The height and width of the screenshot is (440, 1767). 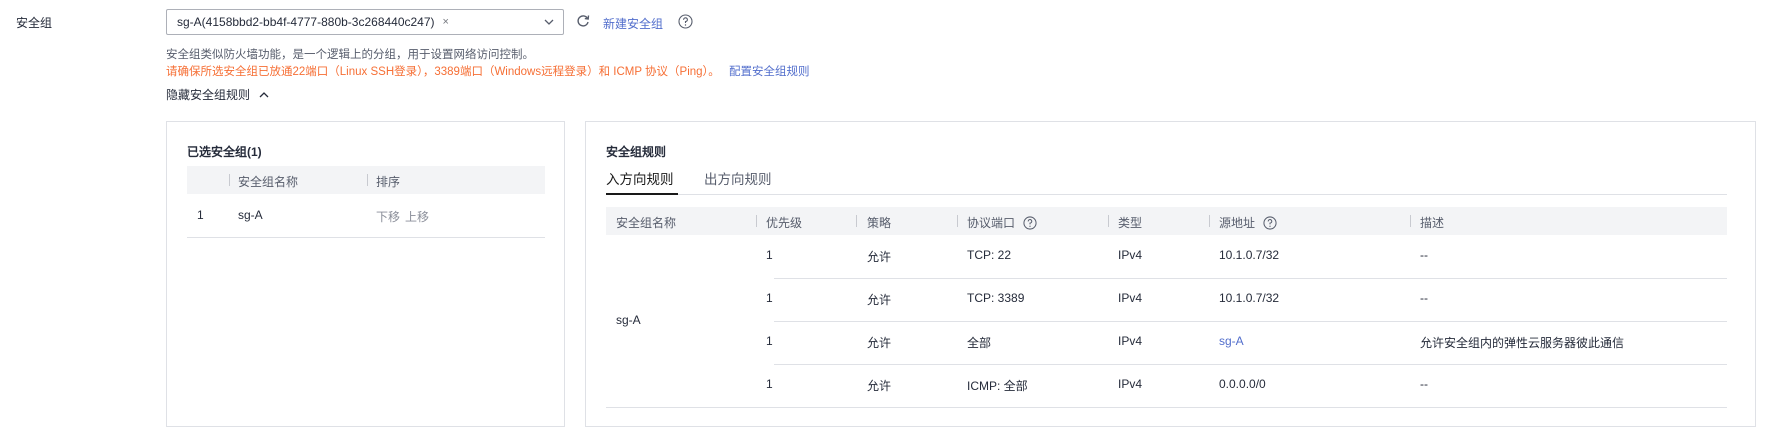 I want to click on table-row: 1 允许 TCP: 3389 IPv4 10.1.0.7/32 --, so click(x=1246, y=300).